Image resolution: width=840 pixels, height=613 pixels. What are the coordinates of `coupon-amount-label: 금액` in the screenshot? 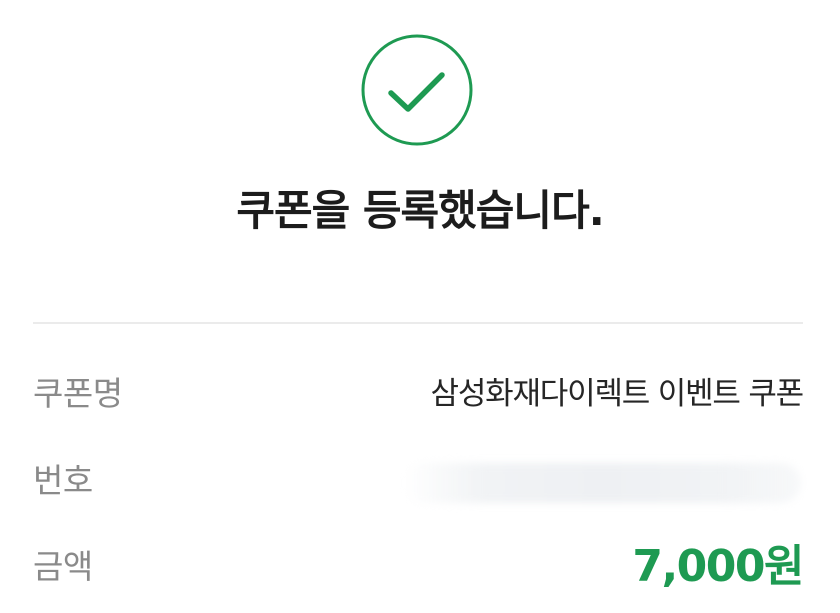 It's located at (63, 566).